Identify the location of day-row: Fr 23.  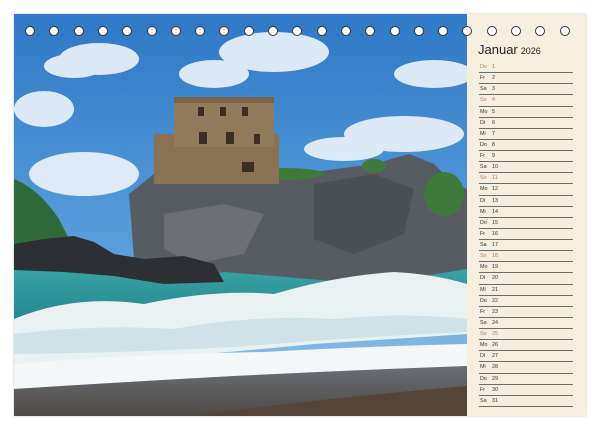
(526, 312).